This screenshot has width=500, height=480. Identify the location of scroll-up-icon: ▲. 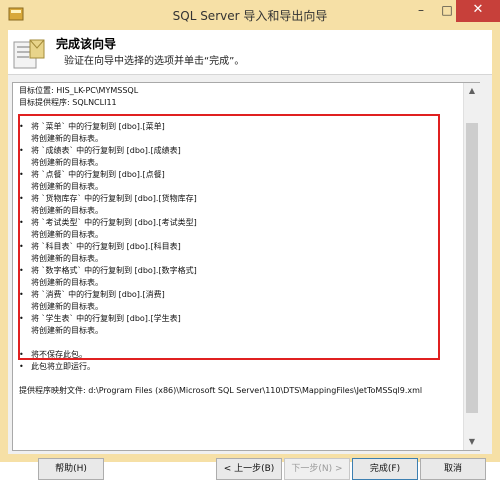
(472, 91).